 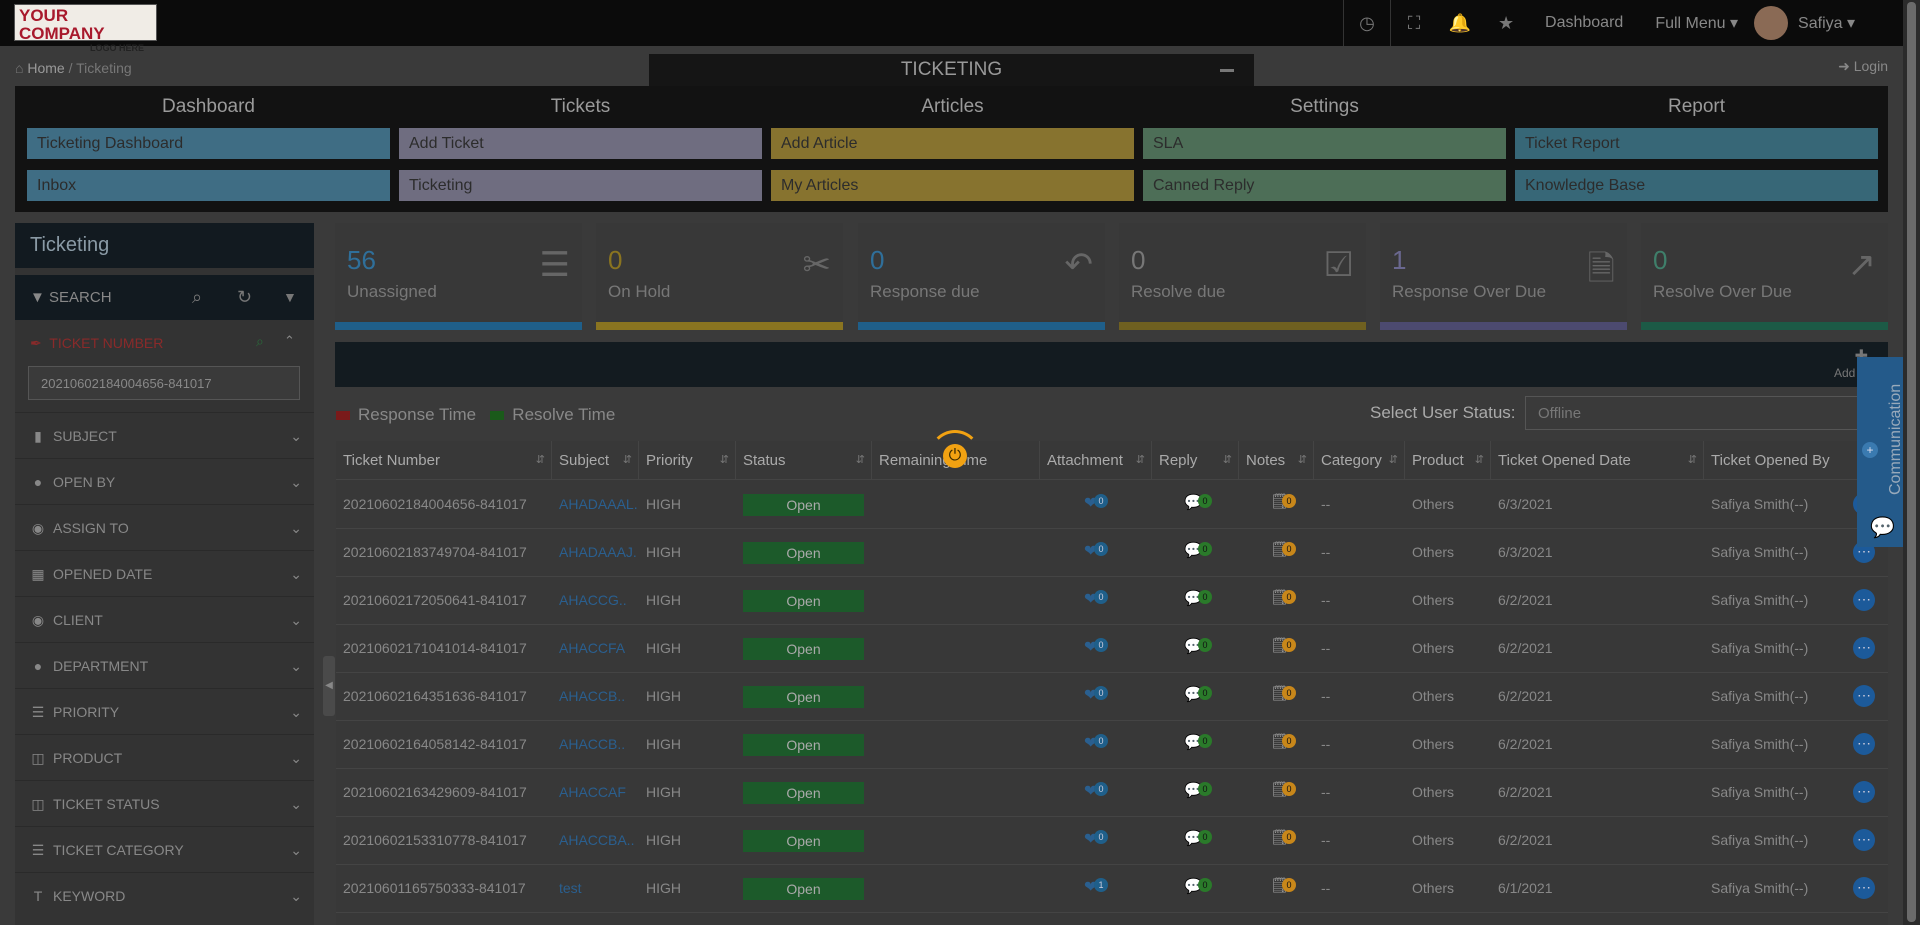 What do you see at coordinates (1863, 66) in the screenshot?
I see `login-link: ➜ Login` at bounding box center [1863, 66].